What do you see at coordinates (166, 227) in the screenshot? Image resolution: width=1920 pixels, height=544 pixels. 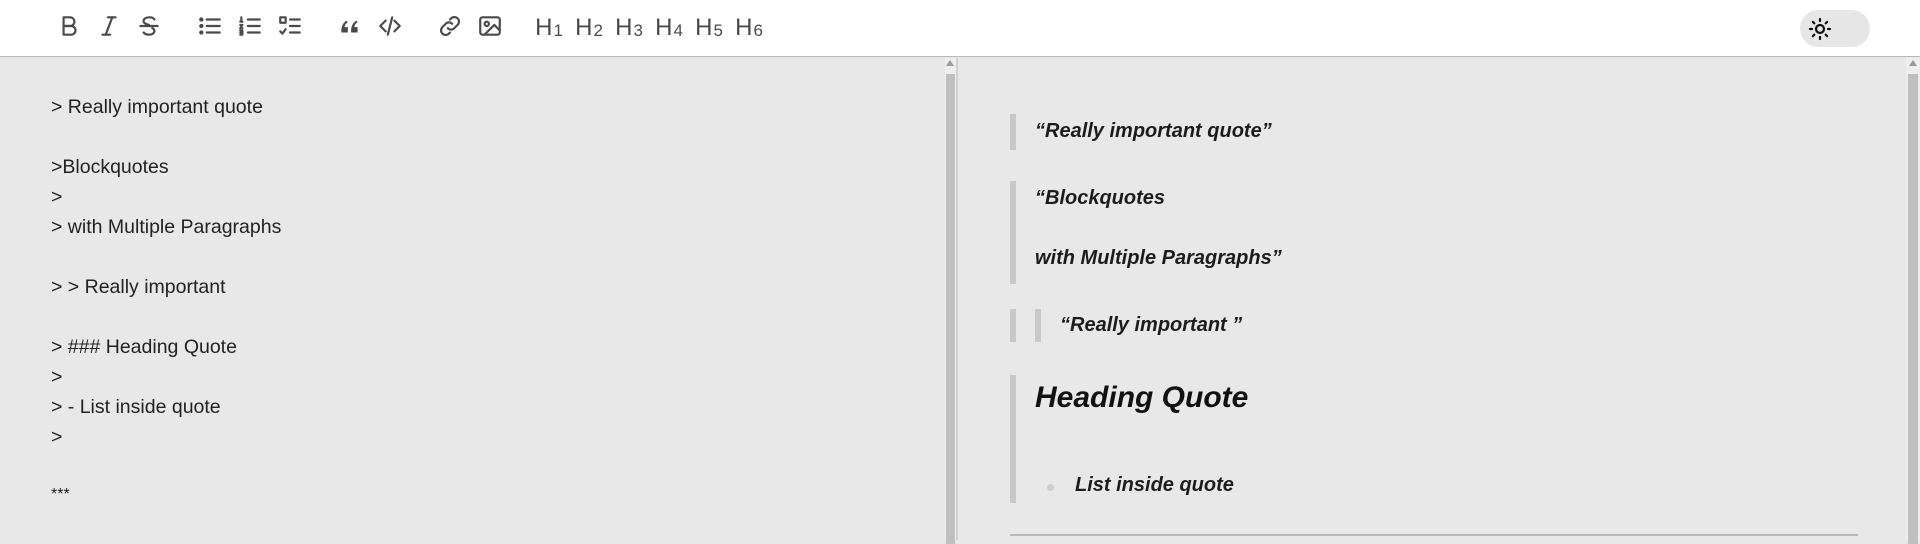 I see `editor-line: > with Multiple Paragraphs` at bounding box center [166, 227].